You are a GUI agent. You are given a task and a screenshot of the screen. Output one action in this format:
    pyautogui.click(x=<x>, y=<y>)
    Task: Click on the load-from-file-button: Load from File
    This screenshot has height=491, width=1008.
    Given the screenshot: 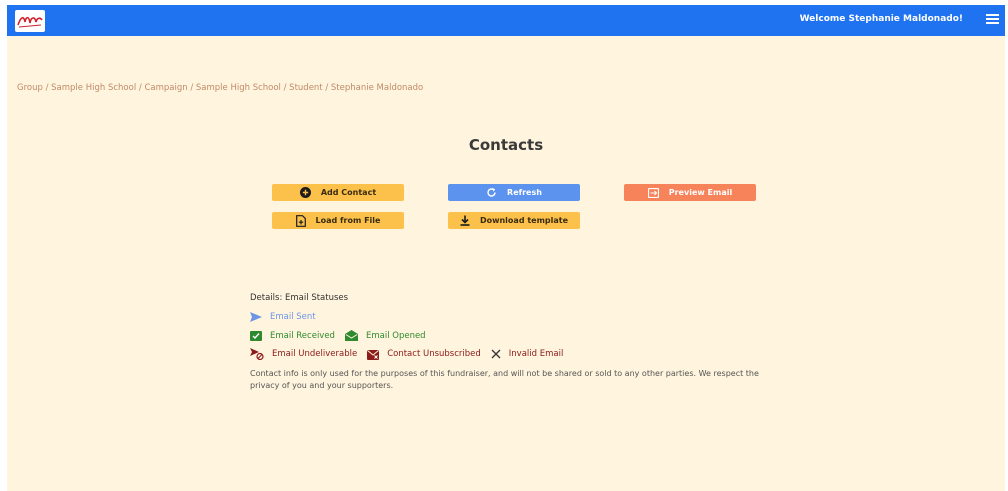 What is the action you would take?
    pyautogui.click(x=338, y=220)
    